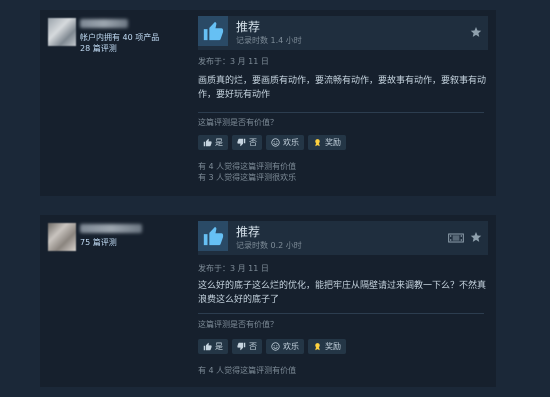 This screenshot has height=397, width=550. What do you see at coordinates (343, 238) in the screenshot?
I see `recommendation-header: 推荐 记录时数 0.2 小时` at bounding box center [343, 238].